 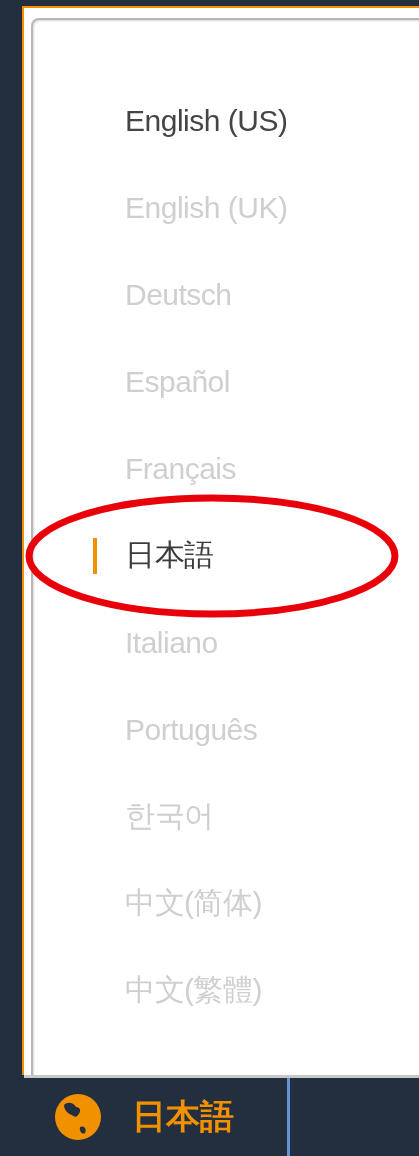 What do you see at coordinates (95, 555) in the screenshot?
I see `selection-marker` at bounding box center [95, 555].